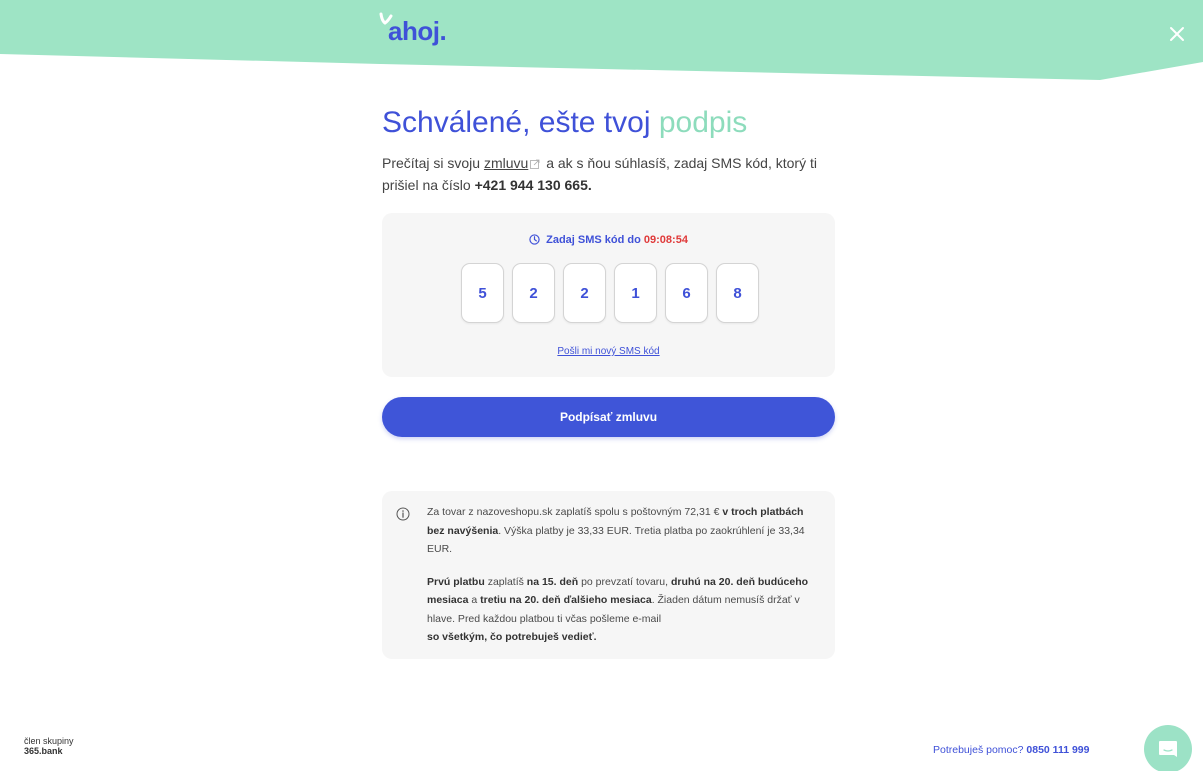  What do you see at coordinates (516, 122) in the screenshot?
I see `title-main: Schválené, ešte tvoj` at bounding box center [516, 122].